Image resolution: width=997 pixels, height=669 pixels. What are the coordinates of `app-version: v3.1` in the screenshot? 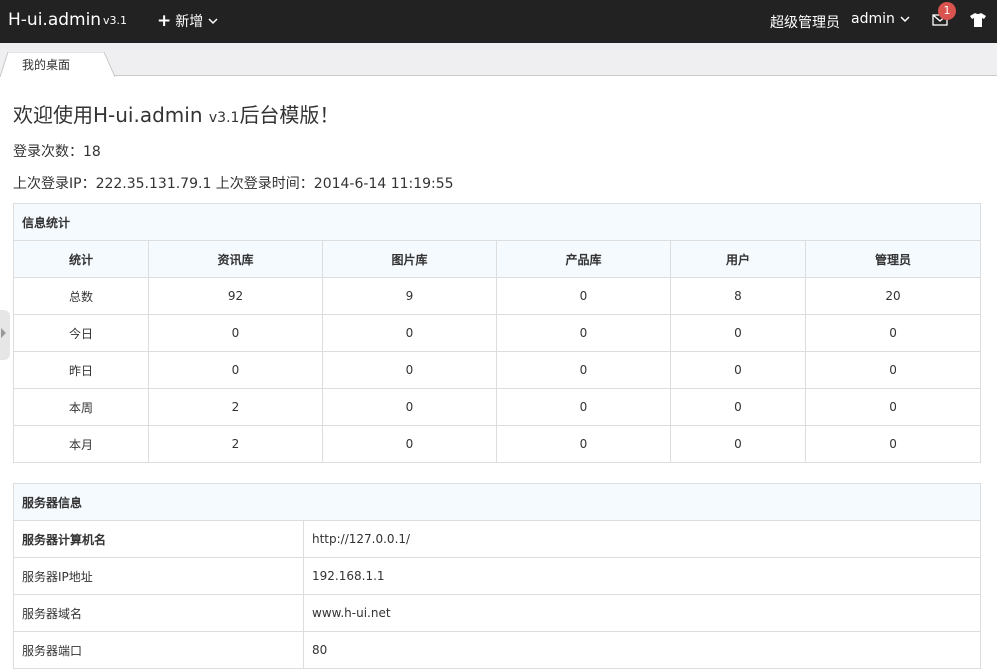 It's located at (115, 20).